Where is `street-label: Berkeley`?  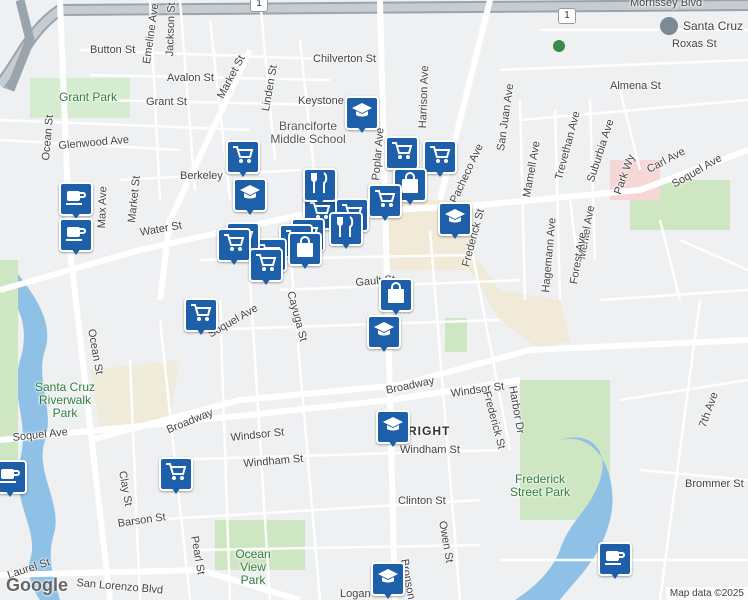 street-label: Berkeley is located at coordinates (201, 176).